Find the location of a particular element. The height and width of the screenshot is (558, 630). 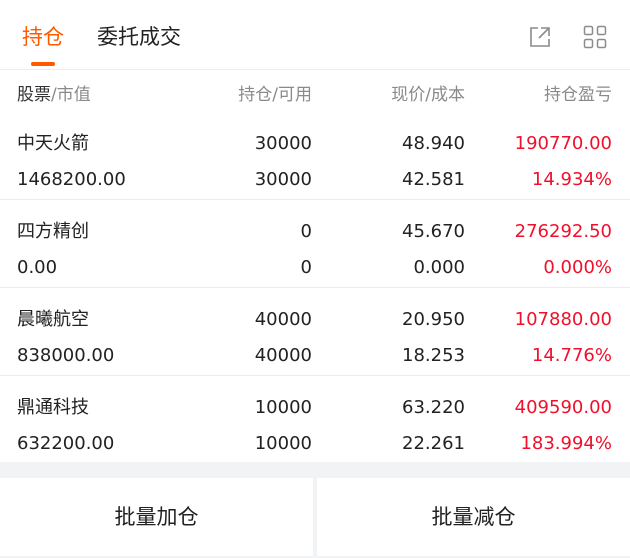

available-qty: 10000 is located at coordinates (283, 443).